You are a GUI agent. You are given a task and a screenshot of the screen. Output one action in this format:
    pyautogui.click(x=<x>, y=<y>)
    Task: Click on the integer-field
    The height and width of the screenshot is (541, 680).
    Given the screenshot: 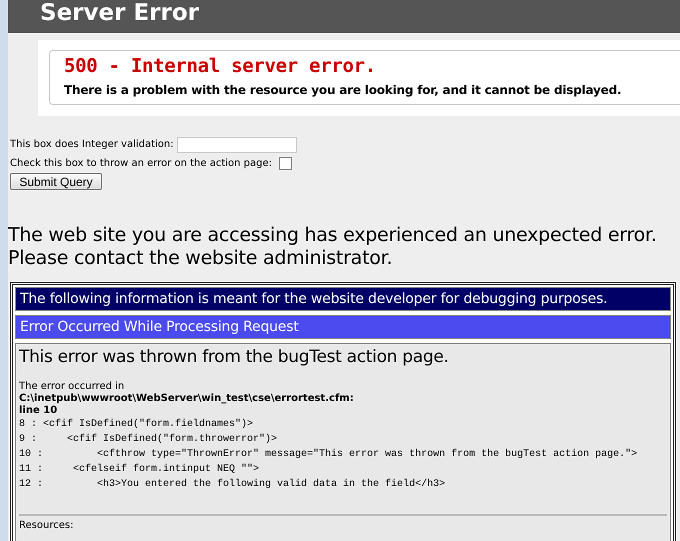 What is the action you would take?
    pyautogui.click(x=236, y=144)
    